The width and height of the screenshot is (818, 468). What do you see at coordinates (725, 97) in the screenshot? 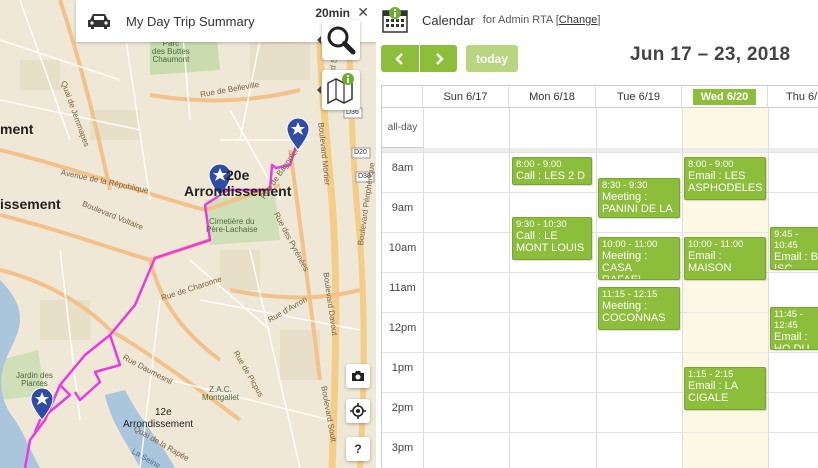
I see `day-header-wed: Wed 6/20` at bounding box center [725, 97].